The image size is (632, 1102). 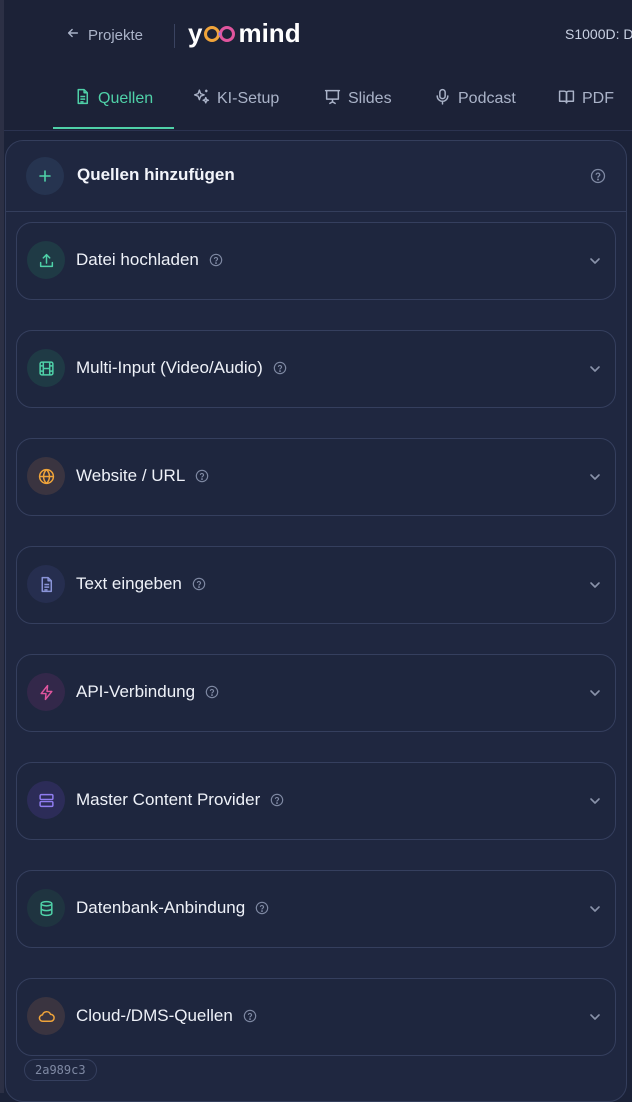 I want to click on tab-bar: Quellen KI-Setup Slides Podcast PDF, so click(x=318, y=100).